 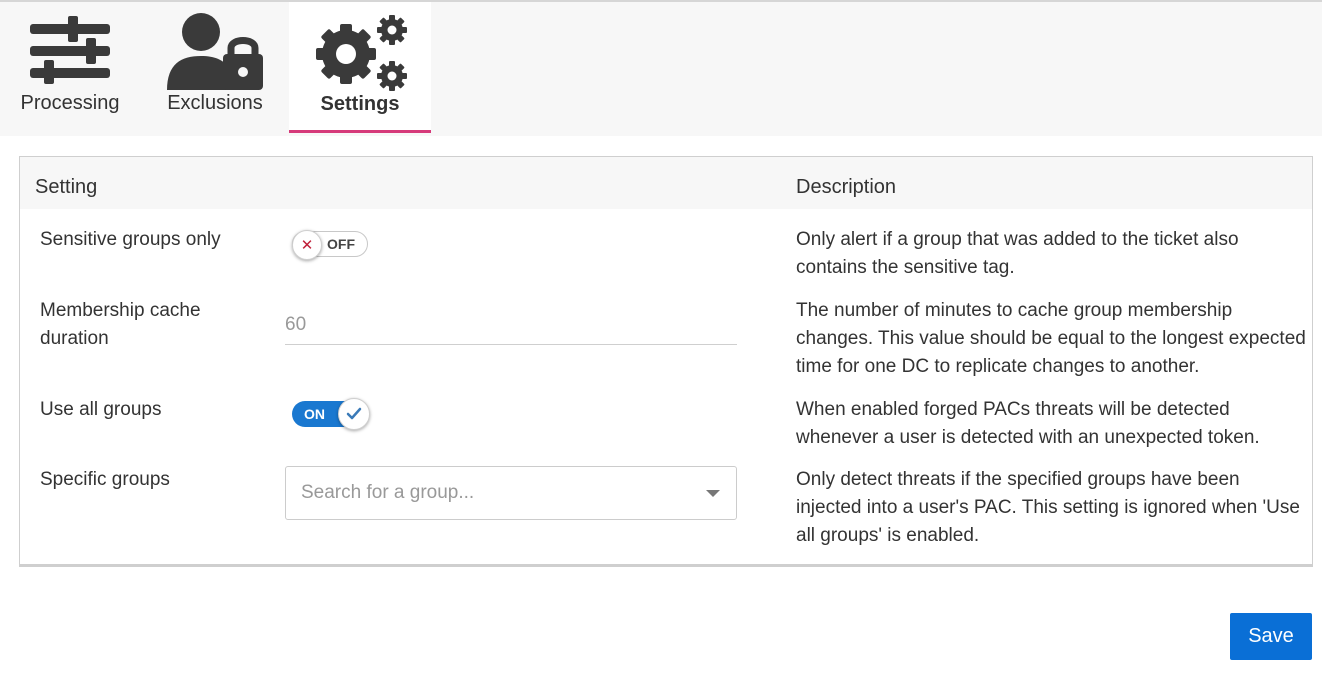 I want to click on sensitive-groups-toggle: ✕ OFF, so click(x=330, y=245).